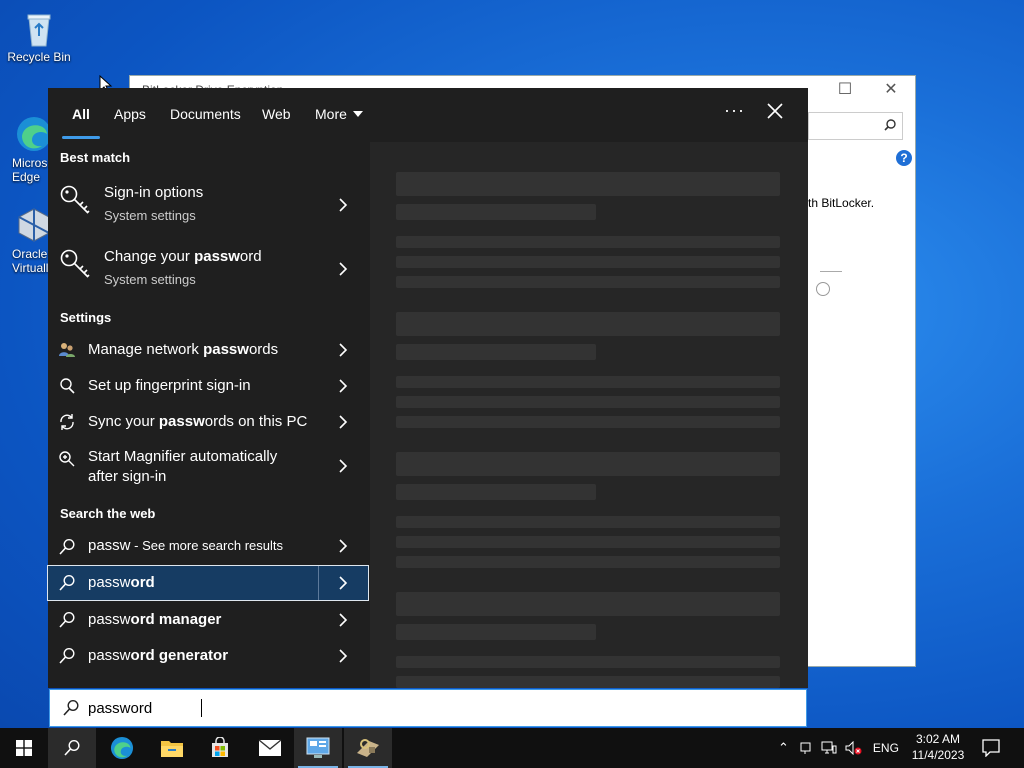 The width and height of the screenshot is (1024, 768). Describe the element at coordinates (208, 583) in the screenshot. I see `web-result-password: password` at that location.